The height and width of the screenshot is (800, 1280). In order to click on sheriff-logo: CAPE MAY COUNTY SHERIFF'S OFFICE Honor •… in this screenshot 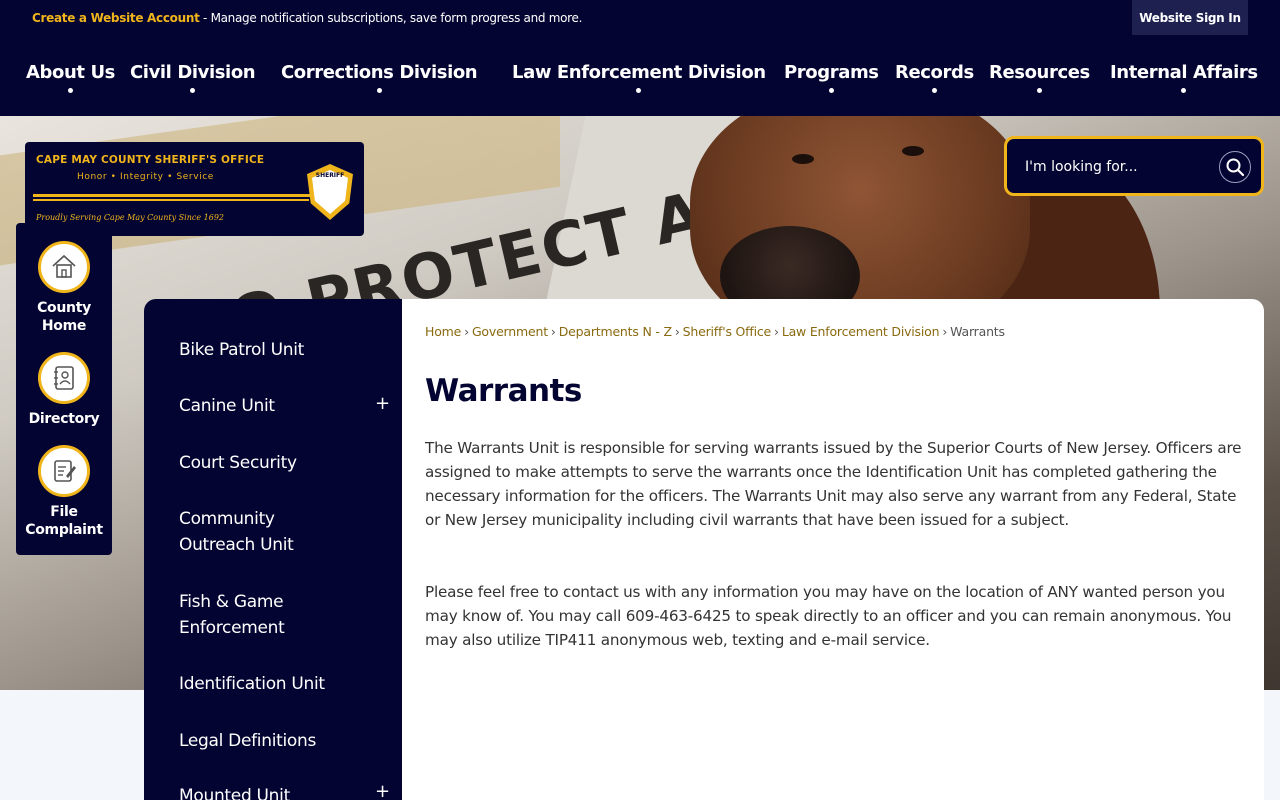, I will do `click(194, 189)`.